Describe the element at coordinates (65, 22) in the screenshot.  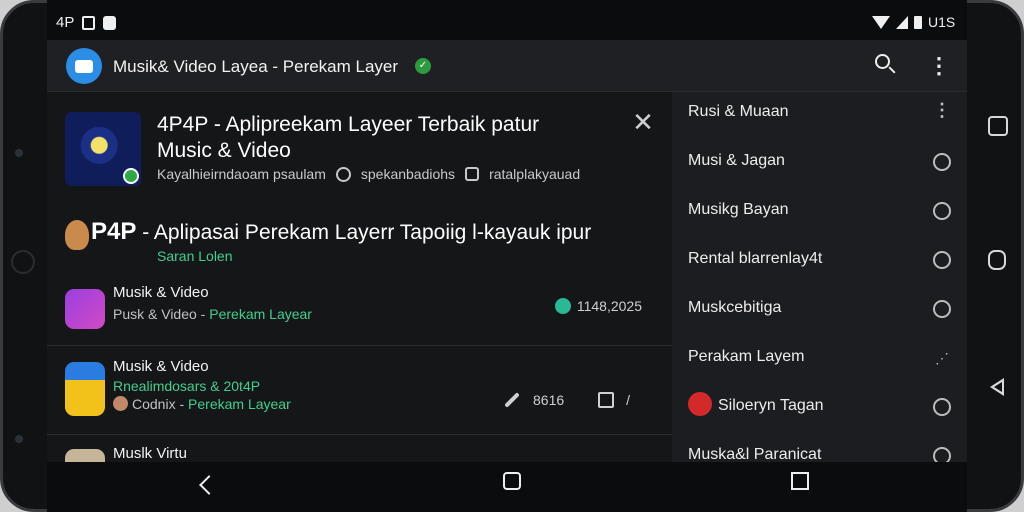
I see `status-left-text: 4P` at that location.